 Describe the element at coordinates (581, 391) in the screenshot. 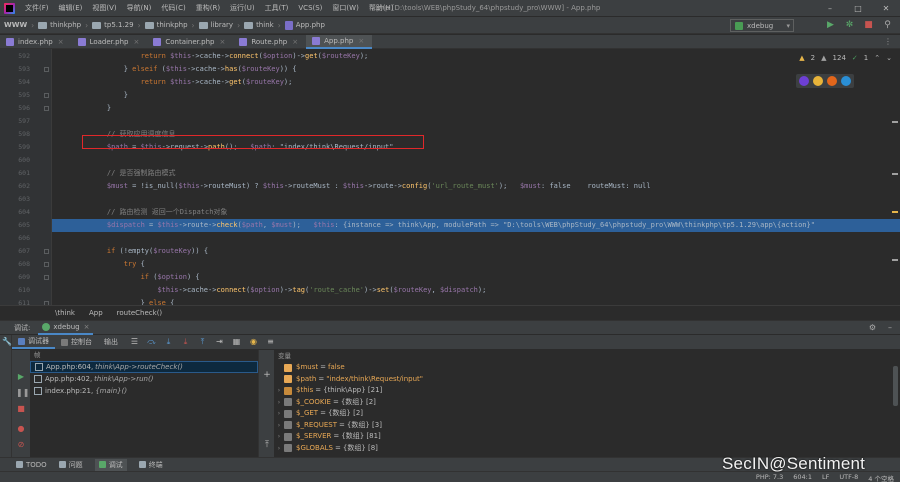

I see `variable-row: › $this = {think\App} [21]` at that location.